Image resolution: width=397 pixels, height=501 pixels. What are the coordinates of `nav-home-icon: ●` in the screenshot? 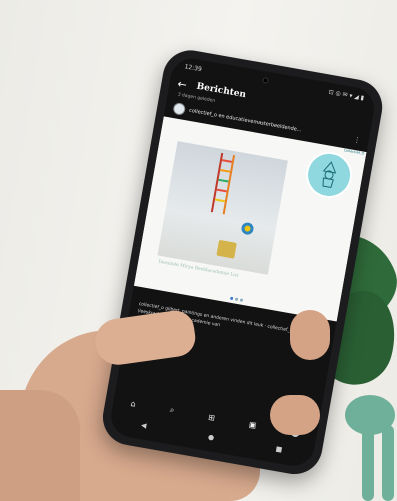 It's located at (210, 437).